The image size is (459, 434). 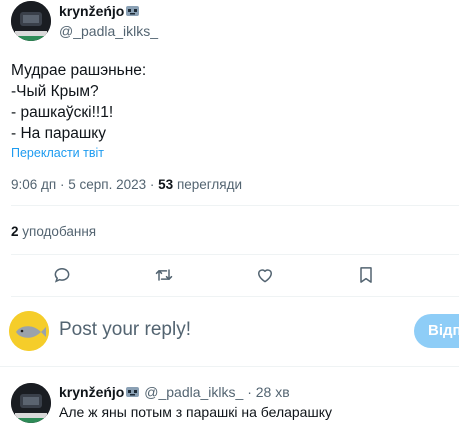 I want to click on reply-icon, so click(x=62, y=275).